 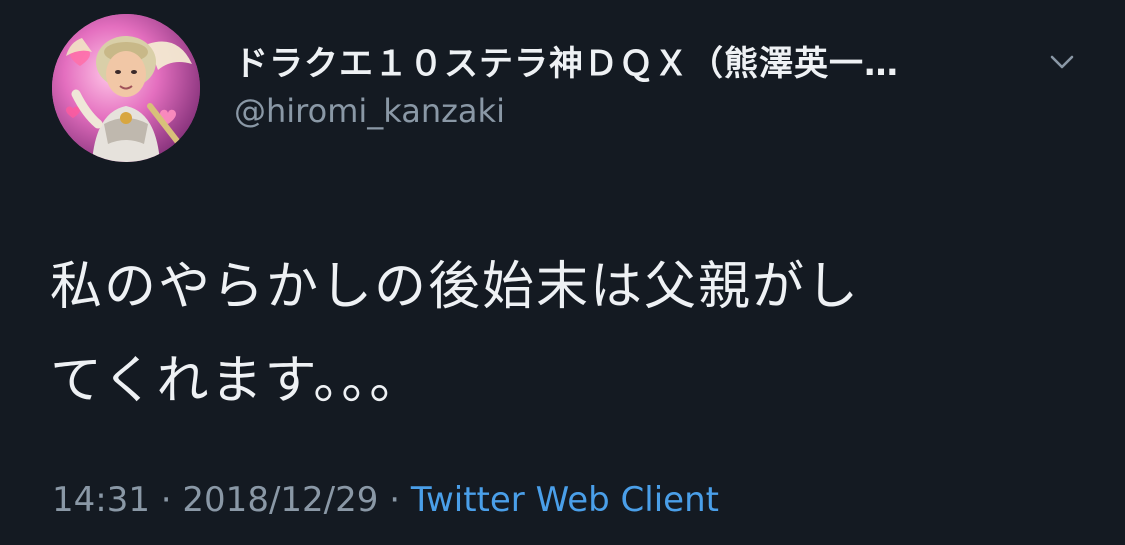 I want to click on client-link: Twitter Web Client, so click(x=565, y=500).